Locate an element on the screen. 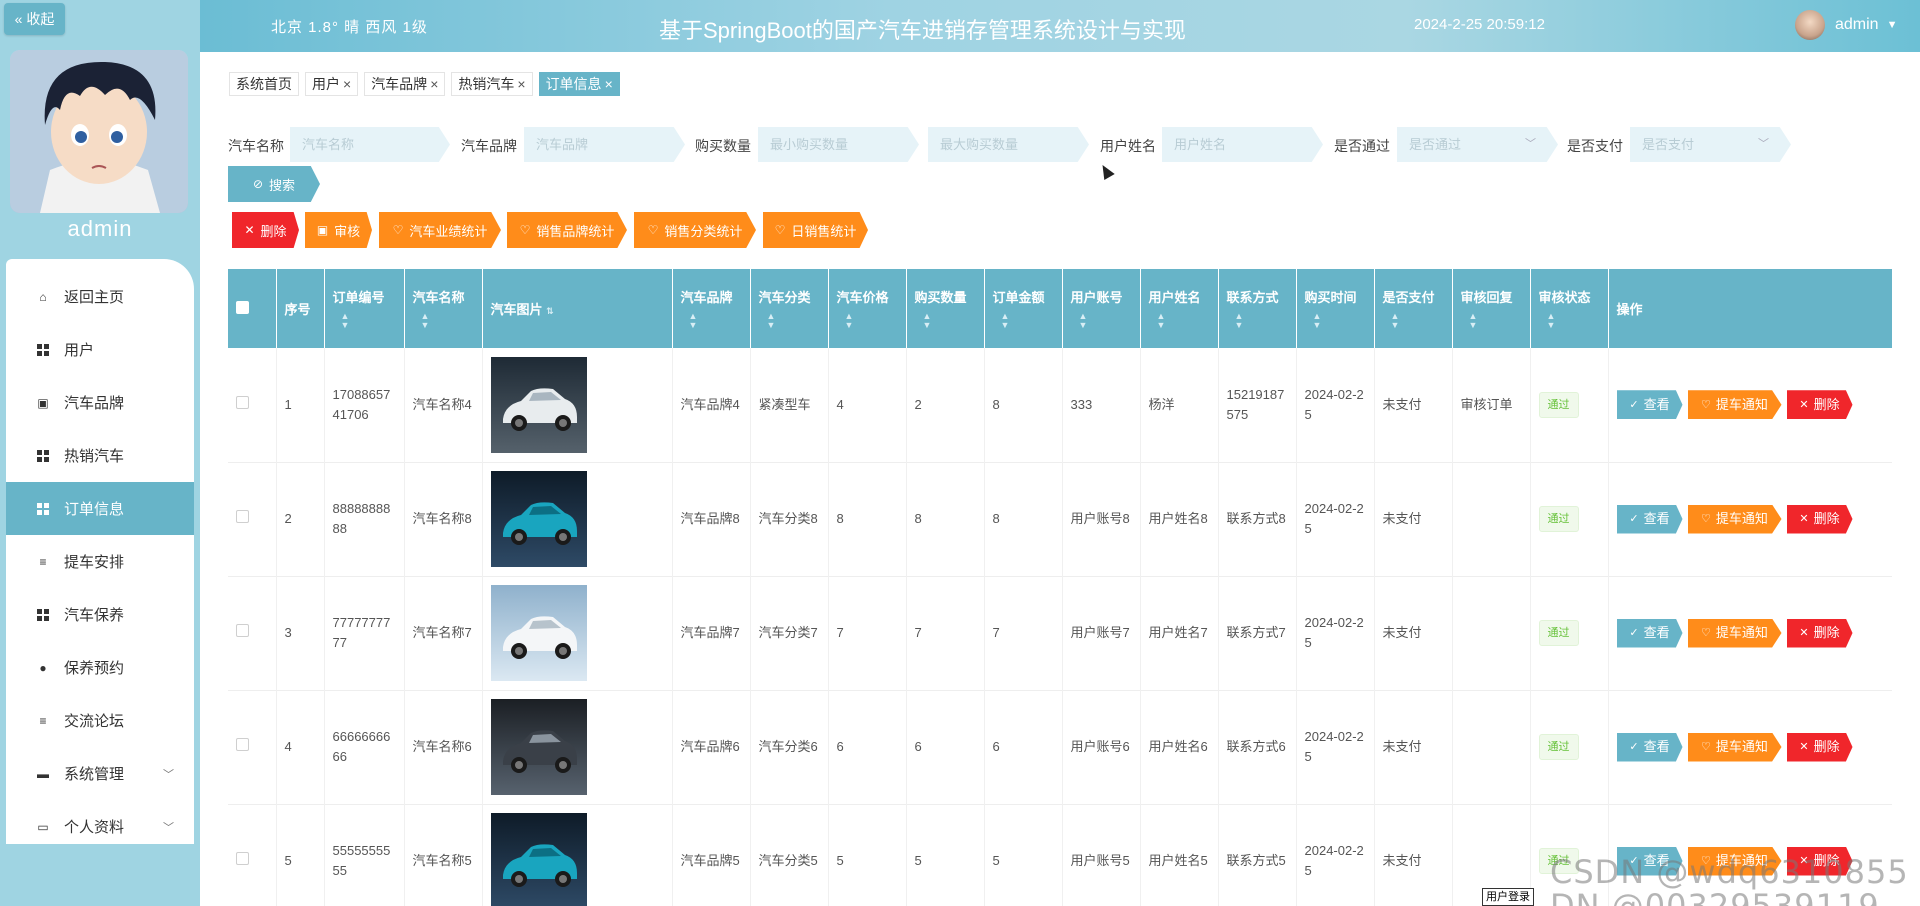  category-stats-button: ♡ 销售分类统计 is located at coordinates (695, 230).